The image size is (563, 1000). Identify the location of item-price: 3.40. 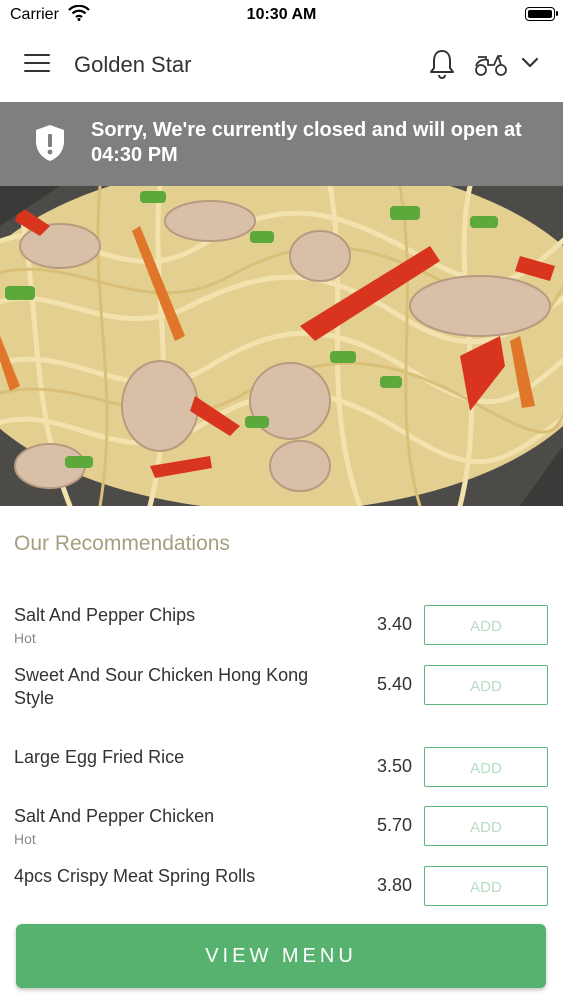
(394, 624).